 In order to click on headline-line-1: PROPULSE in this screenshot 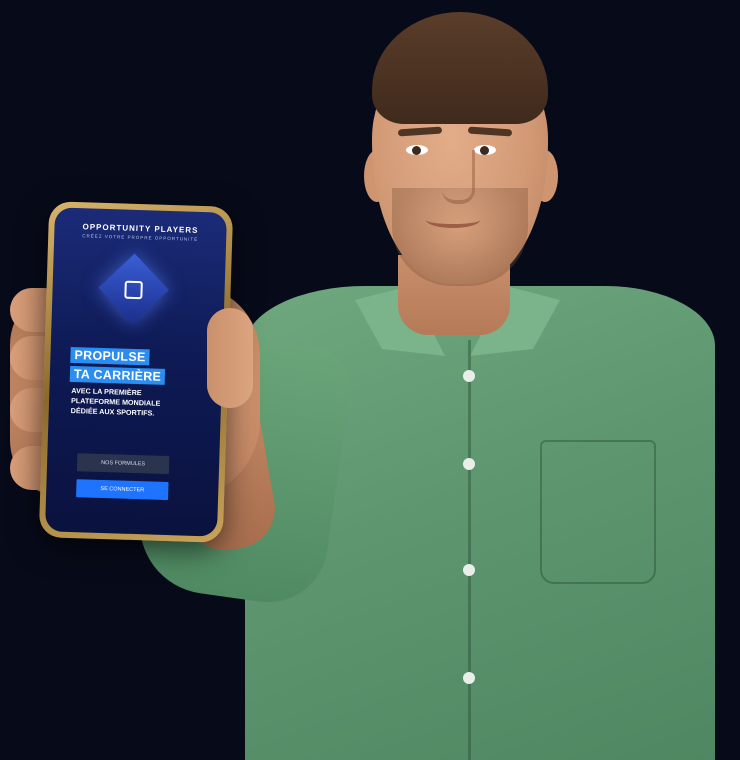, I will do `click(110, 356)`.